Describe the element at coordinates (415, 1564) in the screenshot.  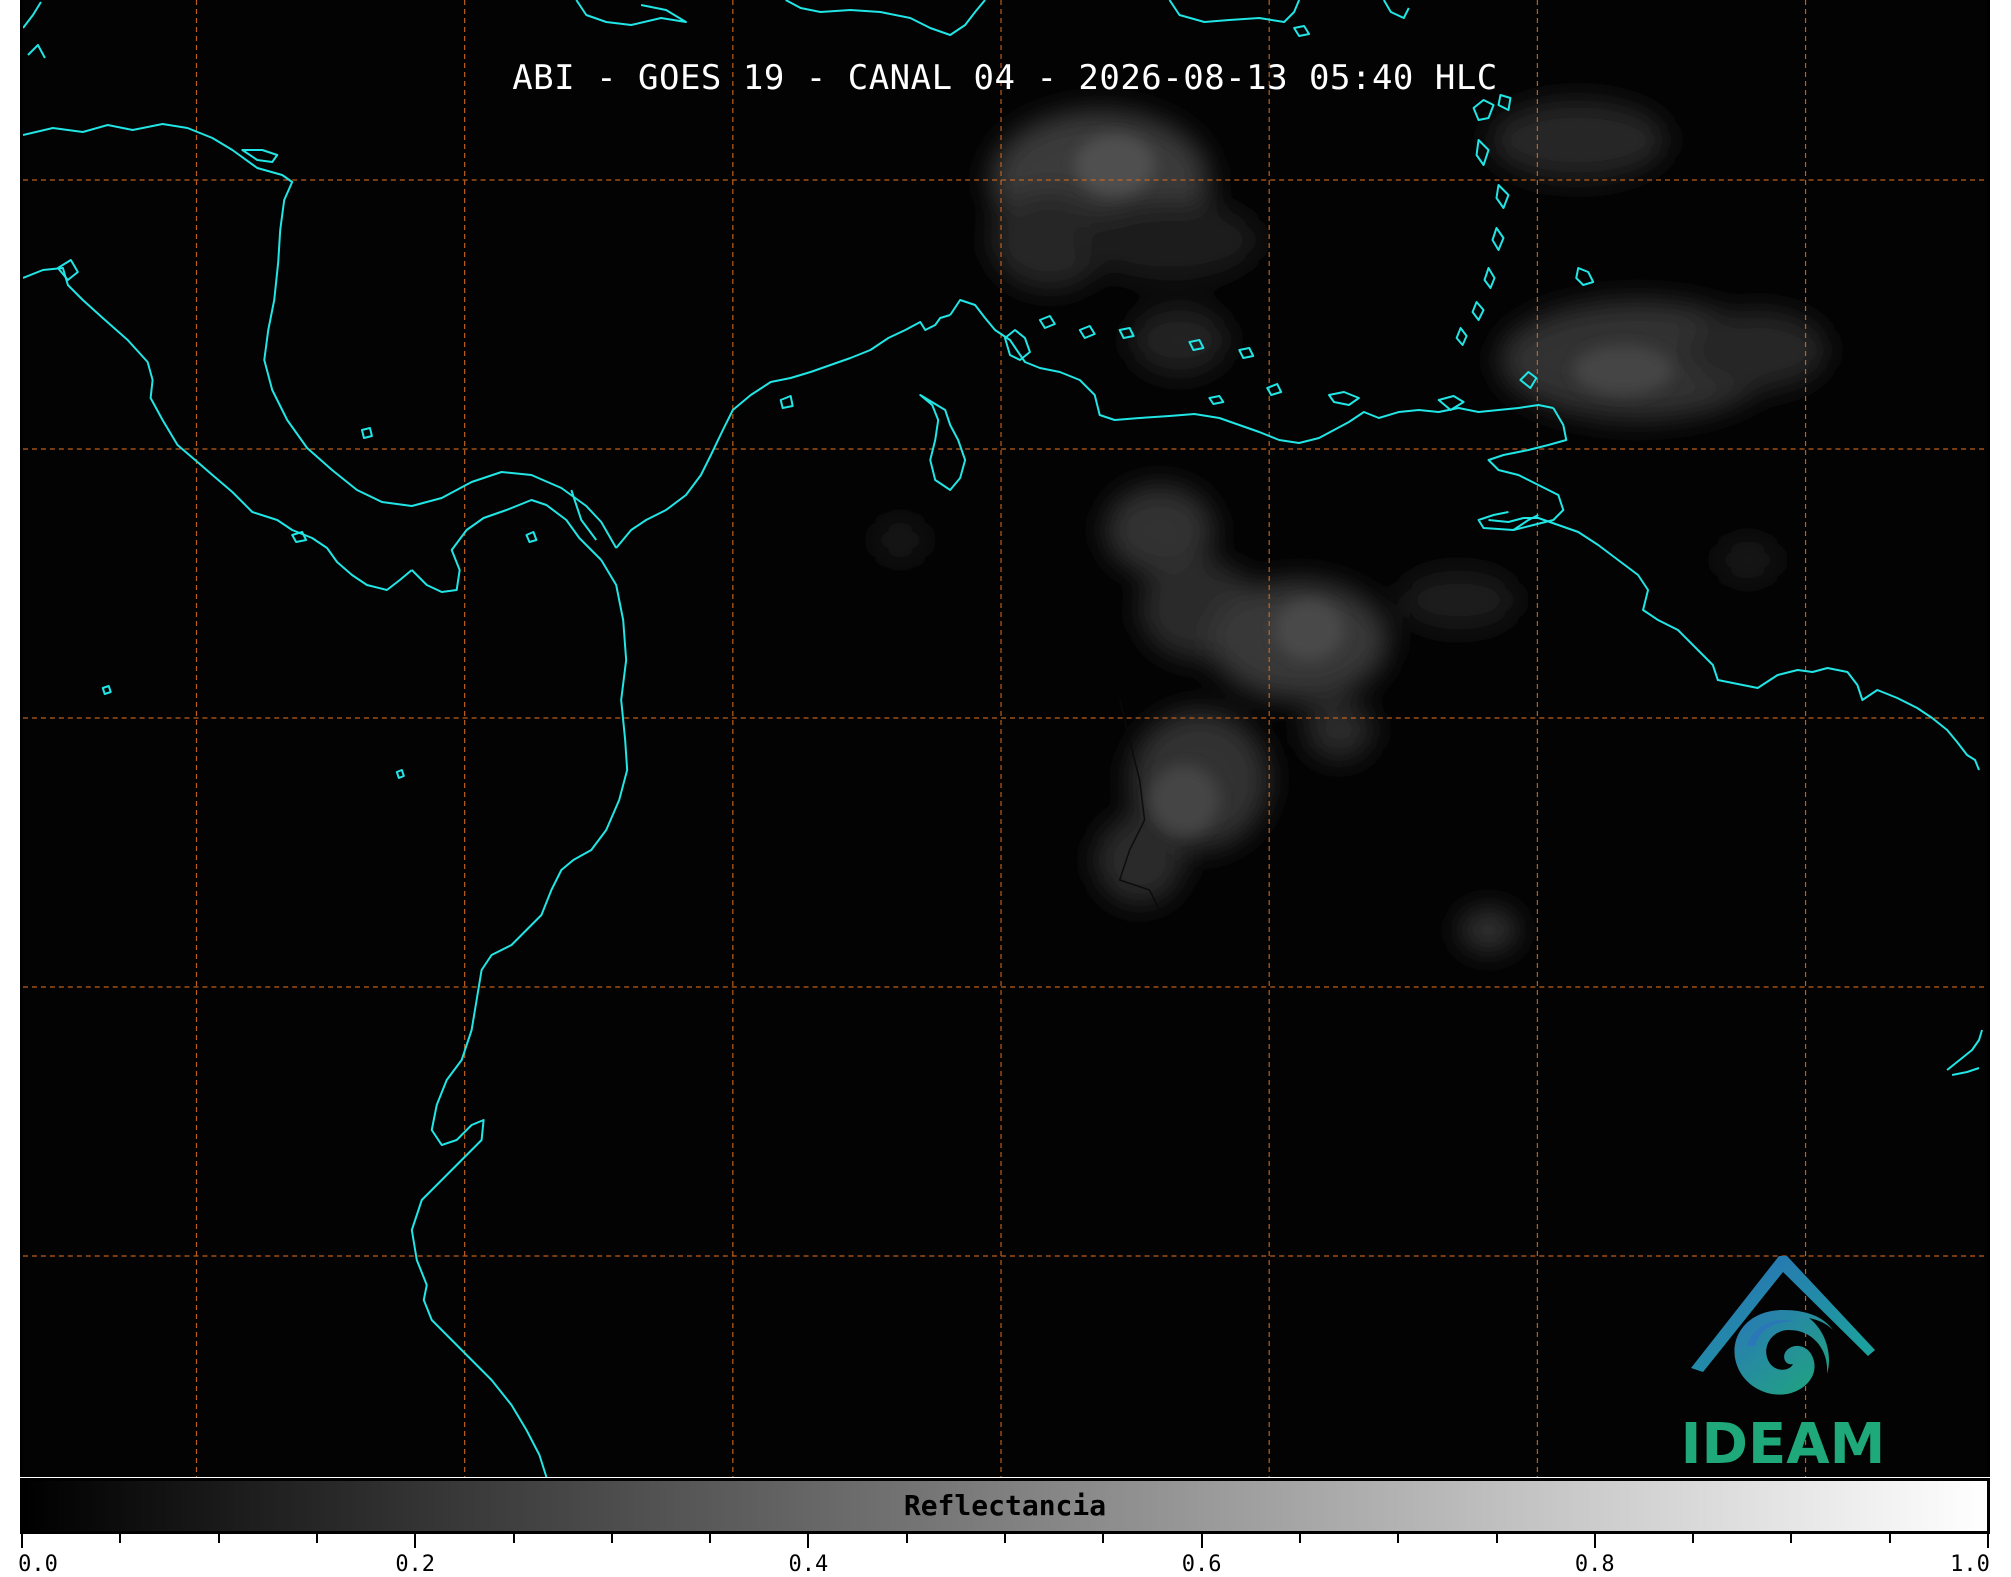
I see `colorbar-tick-label: 0.2` at that location.